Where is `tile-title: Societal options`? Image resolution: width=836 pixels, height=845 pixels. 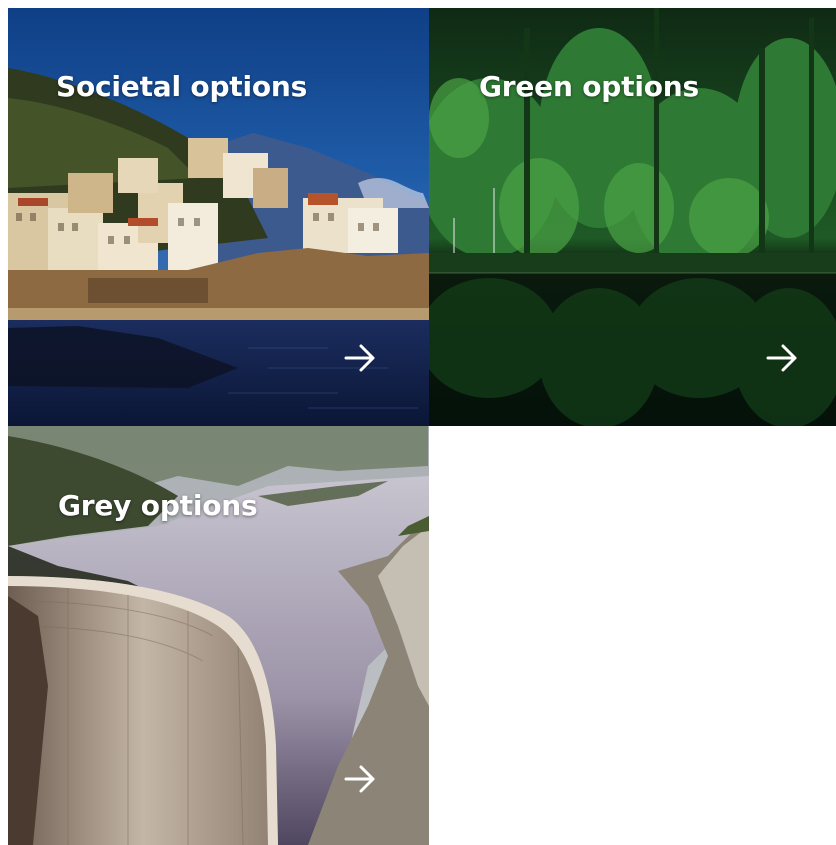
tile-title: Societal options is located at coordinates (182, 86).